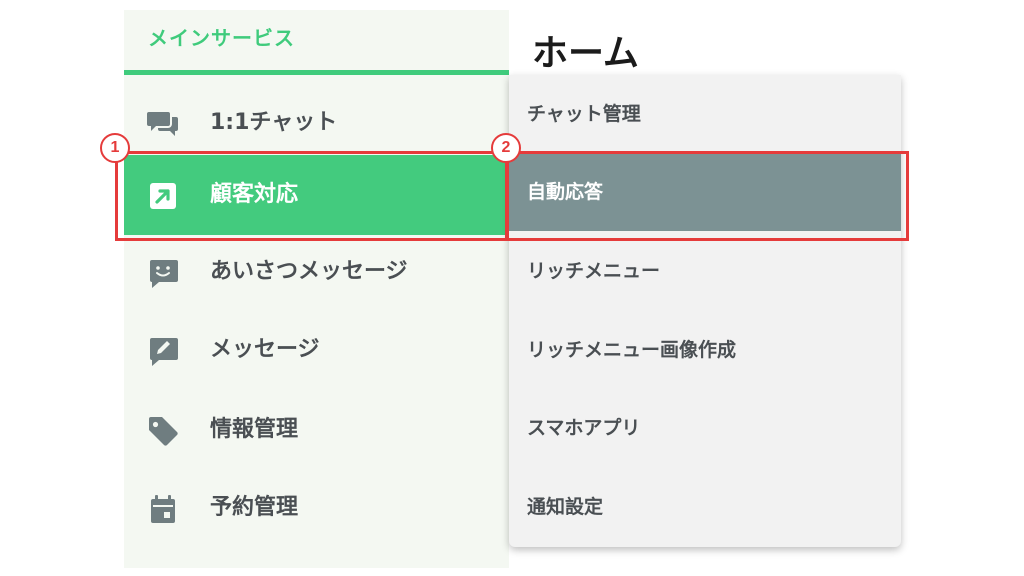  What do you see at coordinates (565, 507) in the screenshot?
I see `submenu-item-label: 通知設定` at bounding box center [565, 507].